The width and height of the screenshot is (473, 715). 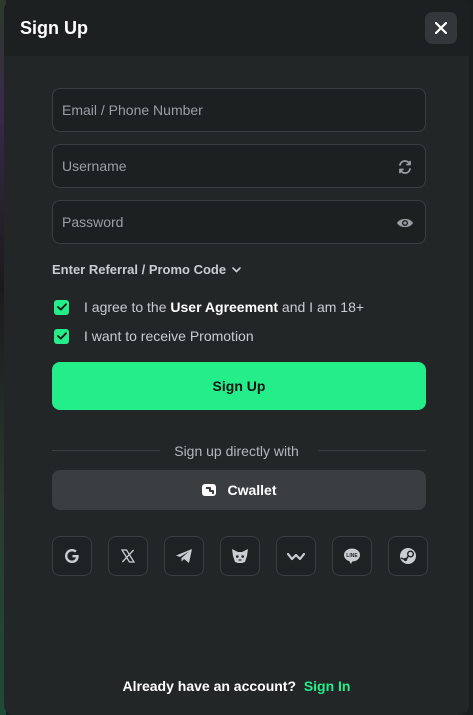 What do you see at coordinates (224, 307) in the screenshot?
I see `user-agreement-link: User Agreement` at bounding box center [224, 307].